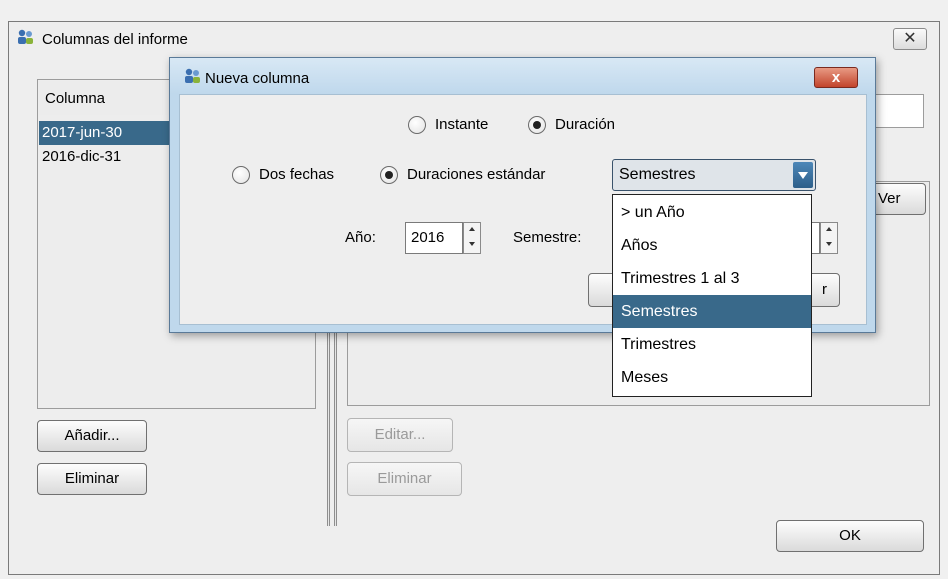 Image resolution: width=948 pixels, height=579 pixels. Describe the element at coordinates (537, 125) in the screenshot. I see `duration-radio` at that location.